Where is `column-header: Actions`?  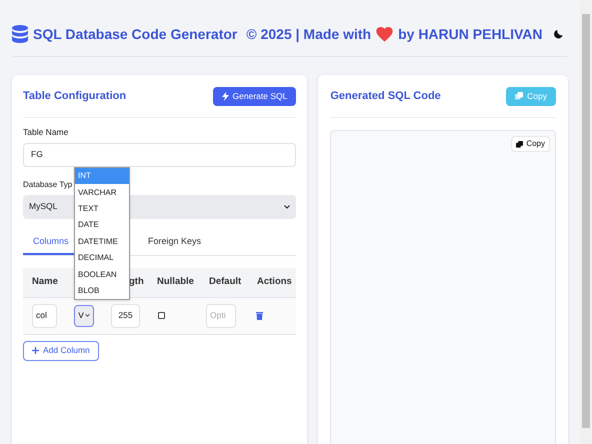
column-header: Actions is located at coordinates (274, 282).